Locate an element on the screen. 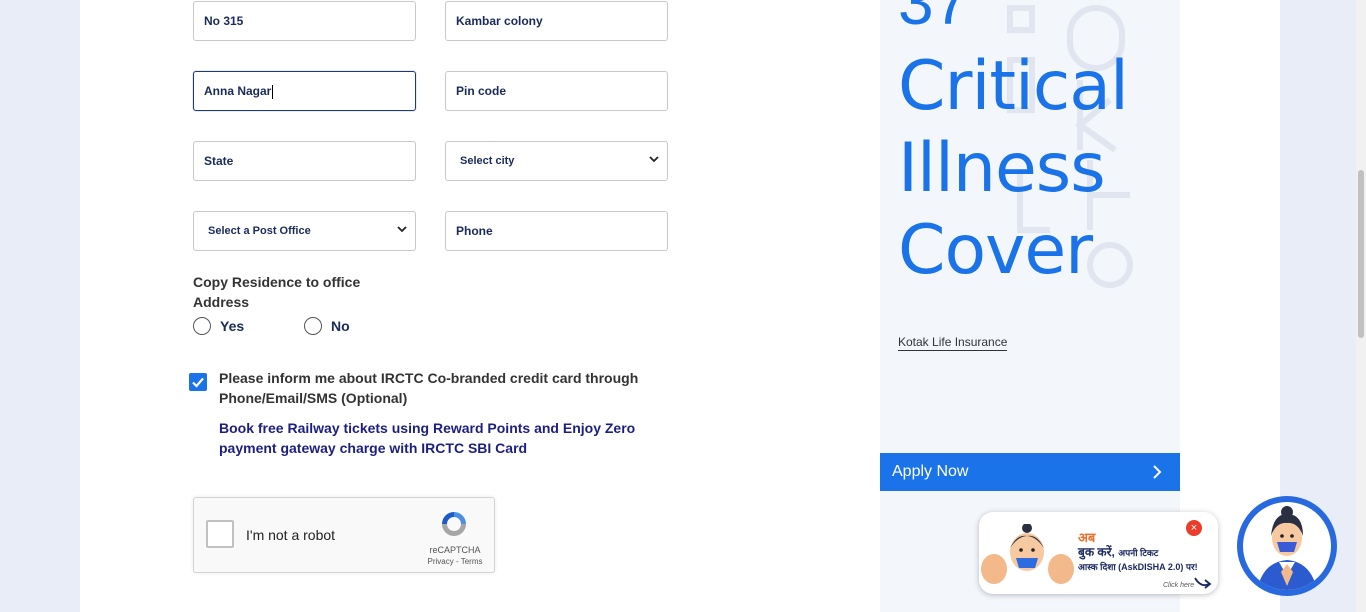 This screenshot has width=1366, height=612. recaptcha-terms-link: Privacy - Terms is located at coordinates (455, 561).